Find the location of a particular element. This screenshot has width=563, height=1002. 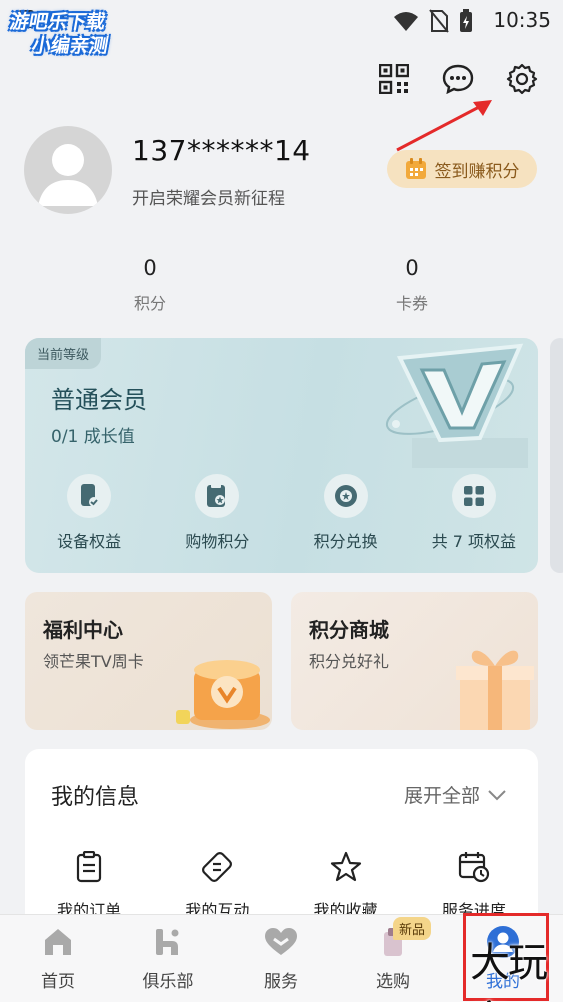

points-stat: 0 积分 is located at coordinates (150, 285).